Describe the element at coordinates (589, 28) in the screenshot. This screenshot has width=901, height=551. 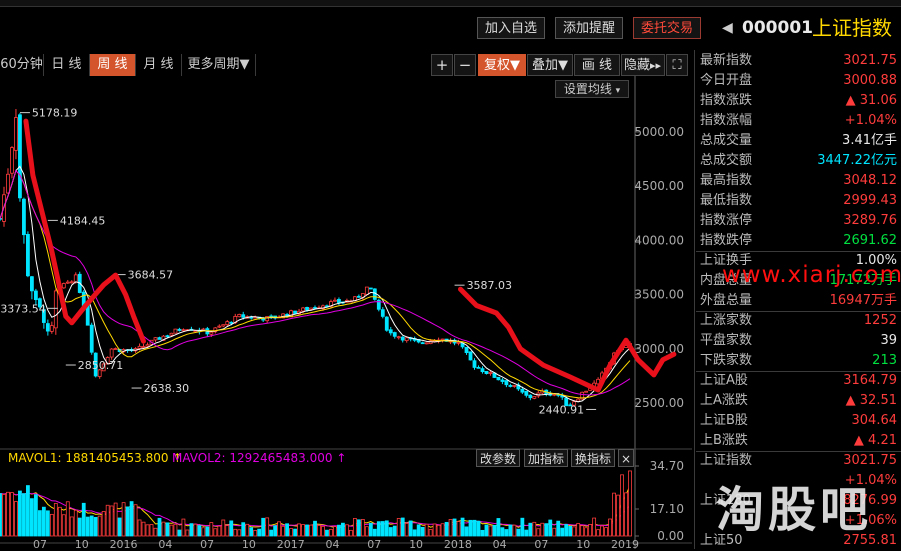
I see `add-alert-button: 添加提醒` at that location.